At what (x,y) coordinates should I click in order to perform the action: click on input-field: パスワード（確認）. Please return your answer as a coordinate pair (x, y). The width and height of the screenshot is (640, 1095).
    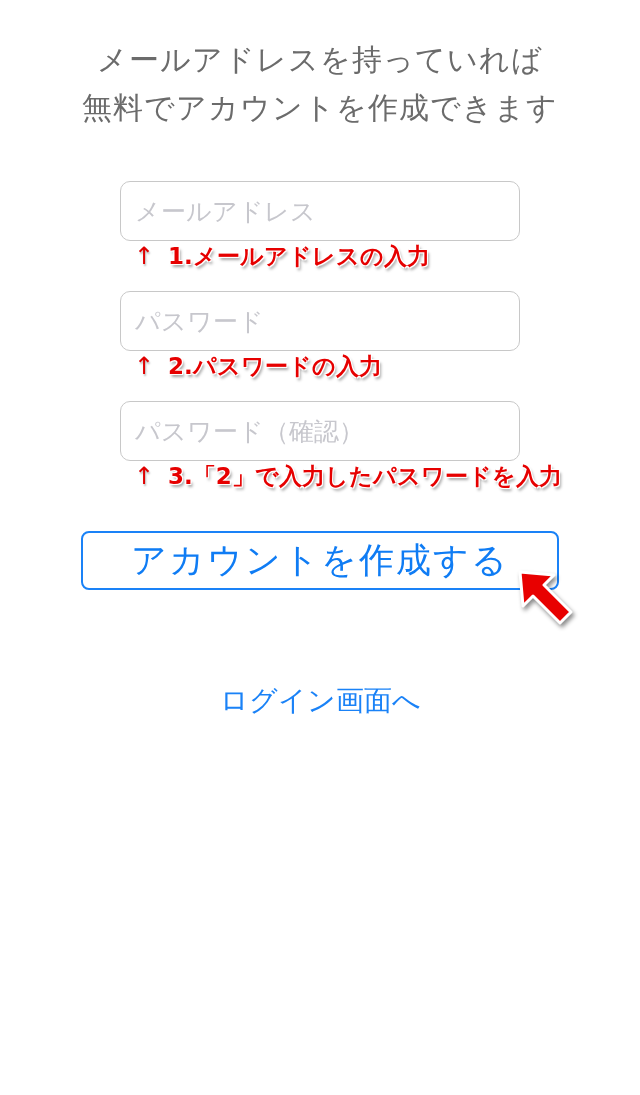
    Looking at the image, I should click on (320, 431).